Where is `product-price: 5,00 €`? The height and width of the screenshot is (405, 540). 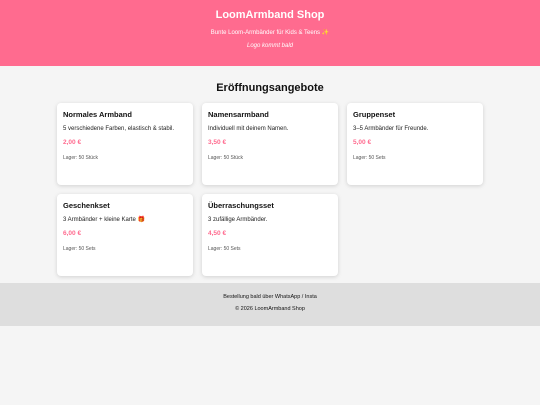 product-price: 5,00 € is located at coordinates (362, 142).